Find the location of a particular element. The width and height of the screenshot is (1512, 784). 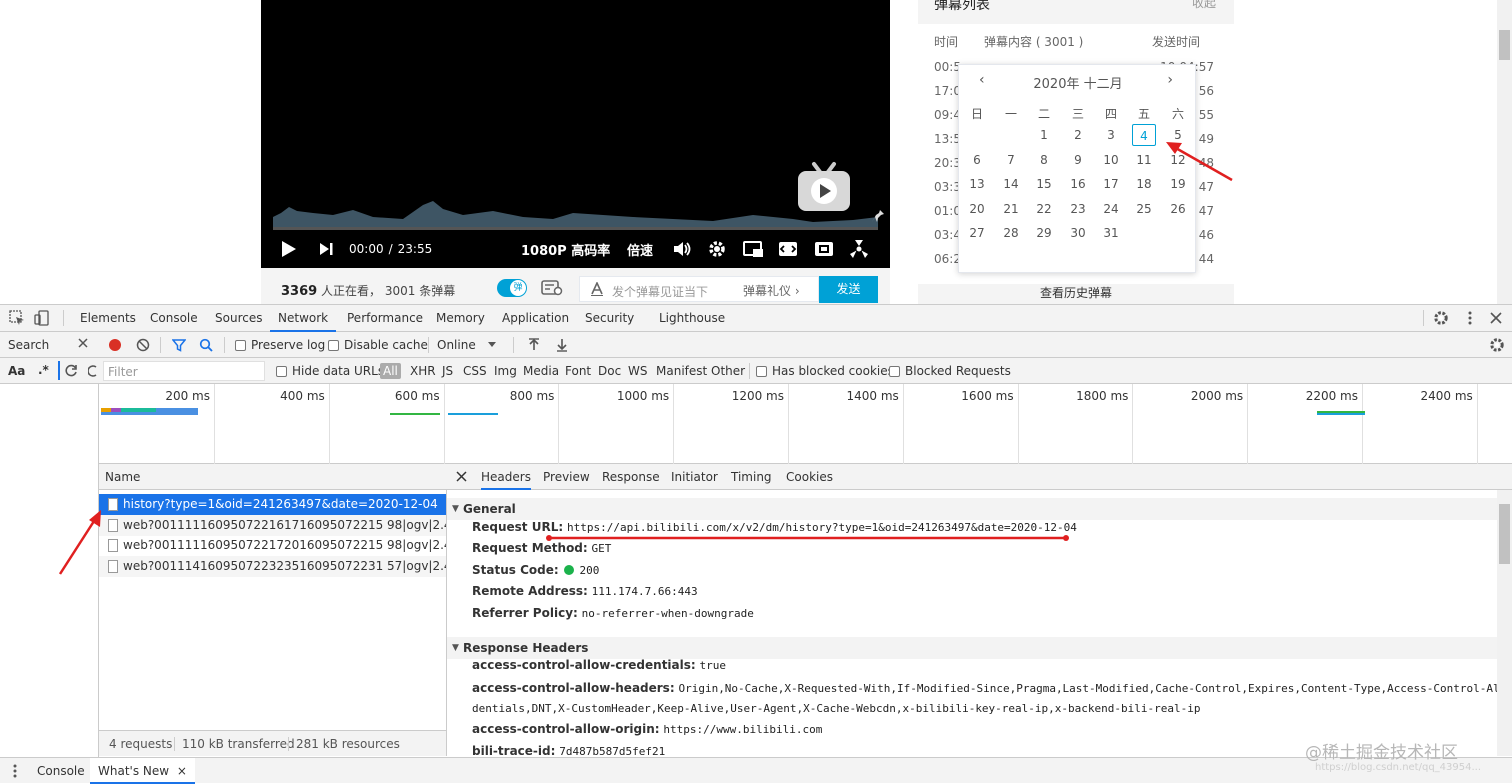

calendar-day: 31 is located at coordinates (1111, 233).